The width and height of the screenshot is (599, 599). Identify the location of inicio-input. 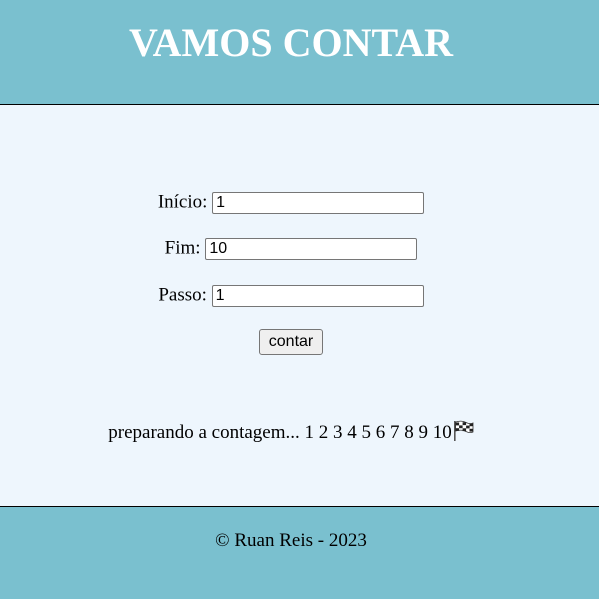
(318, 202).